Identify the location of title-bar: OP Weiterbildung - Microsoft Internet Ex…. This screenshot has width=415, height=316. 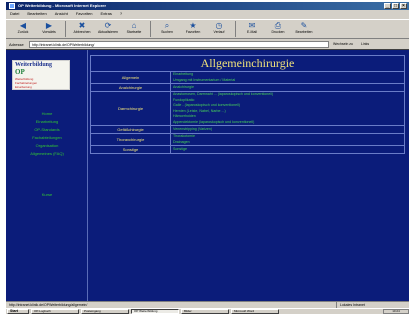
(207, 6).